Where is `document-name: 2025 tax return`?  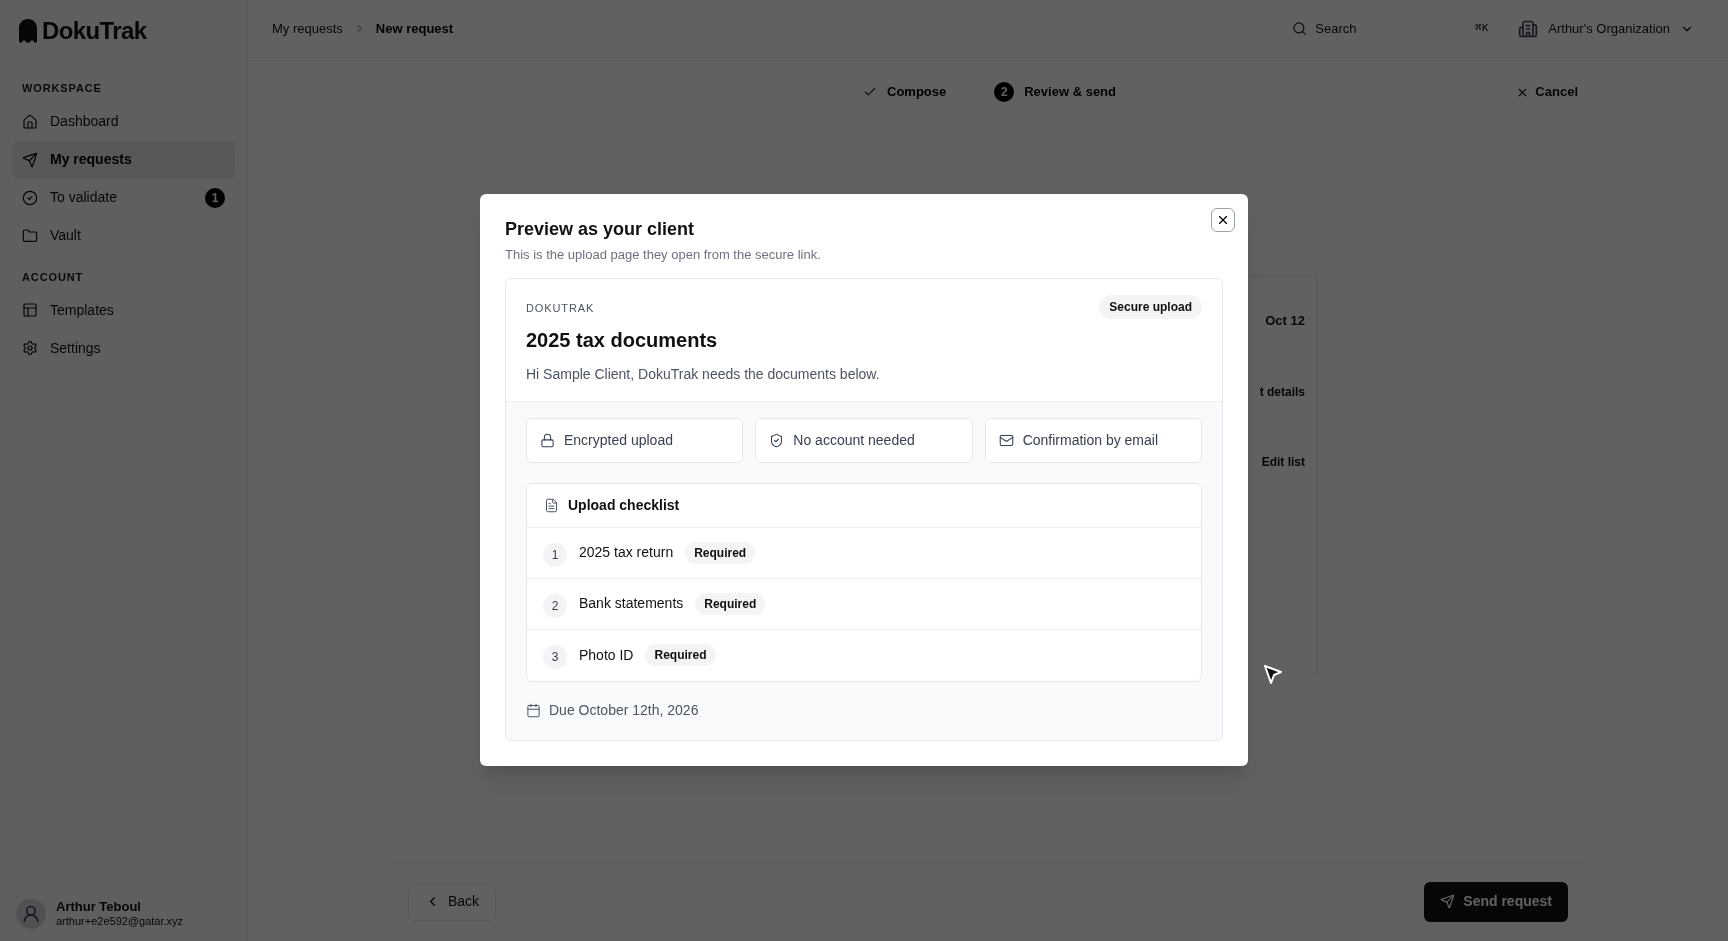
document-name: 2025 tax return is located at coordinates (626, 552).